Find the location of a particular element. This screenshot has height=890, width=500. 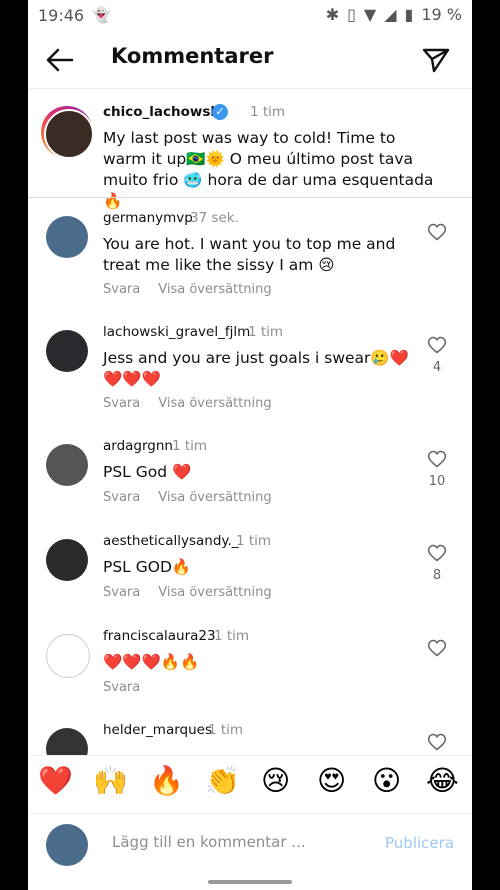

battery-icon: ▮ is located at coordinates (409, 14).